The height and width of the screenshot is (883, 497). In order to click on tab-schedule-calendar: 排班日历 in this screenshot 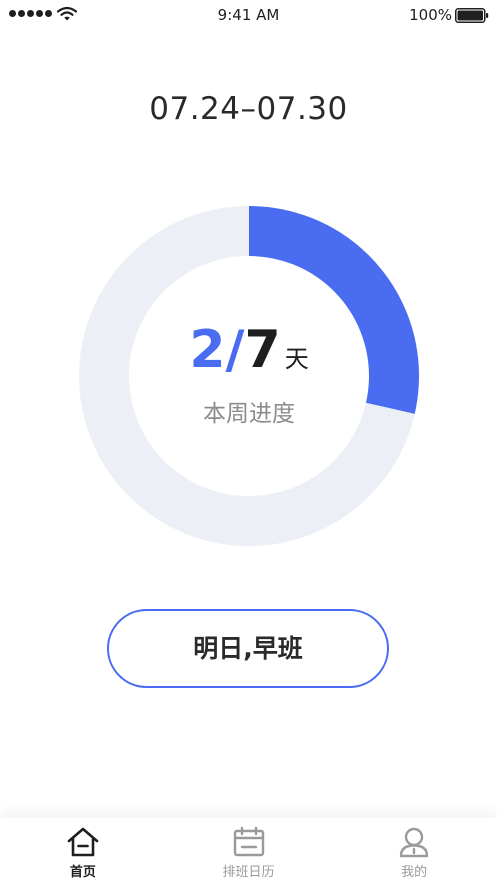, I will do `click(249, 850)`.